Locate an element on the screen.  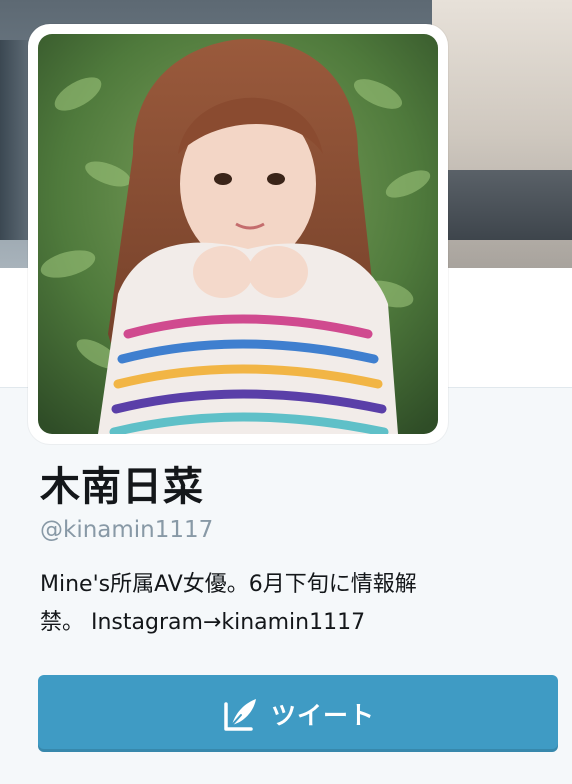
profile-display-name: 木南日菜 is located at coordinates (122, 487).